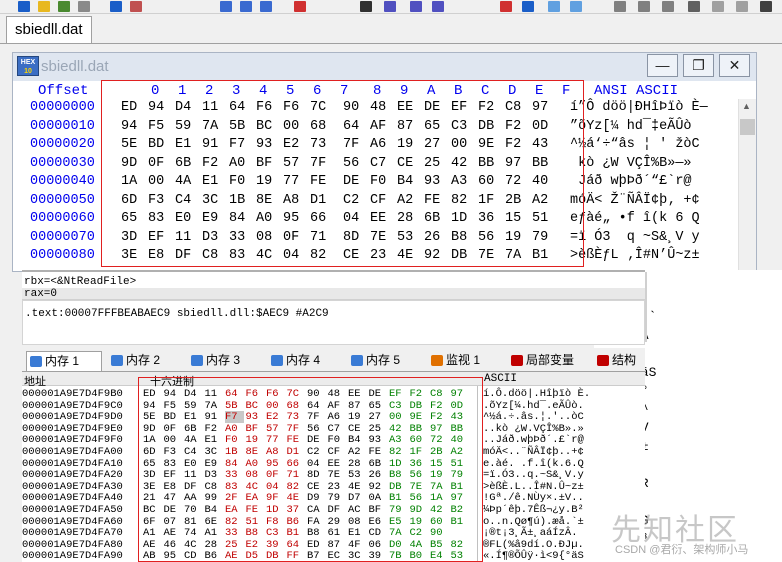 The height and width of the screenshot is (562, 782). I want to click on find-hex-icon, so click(390, 6).